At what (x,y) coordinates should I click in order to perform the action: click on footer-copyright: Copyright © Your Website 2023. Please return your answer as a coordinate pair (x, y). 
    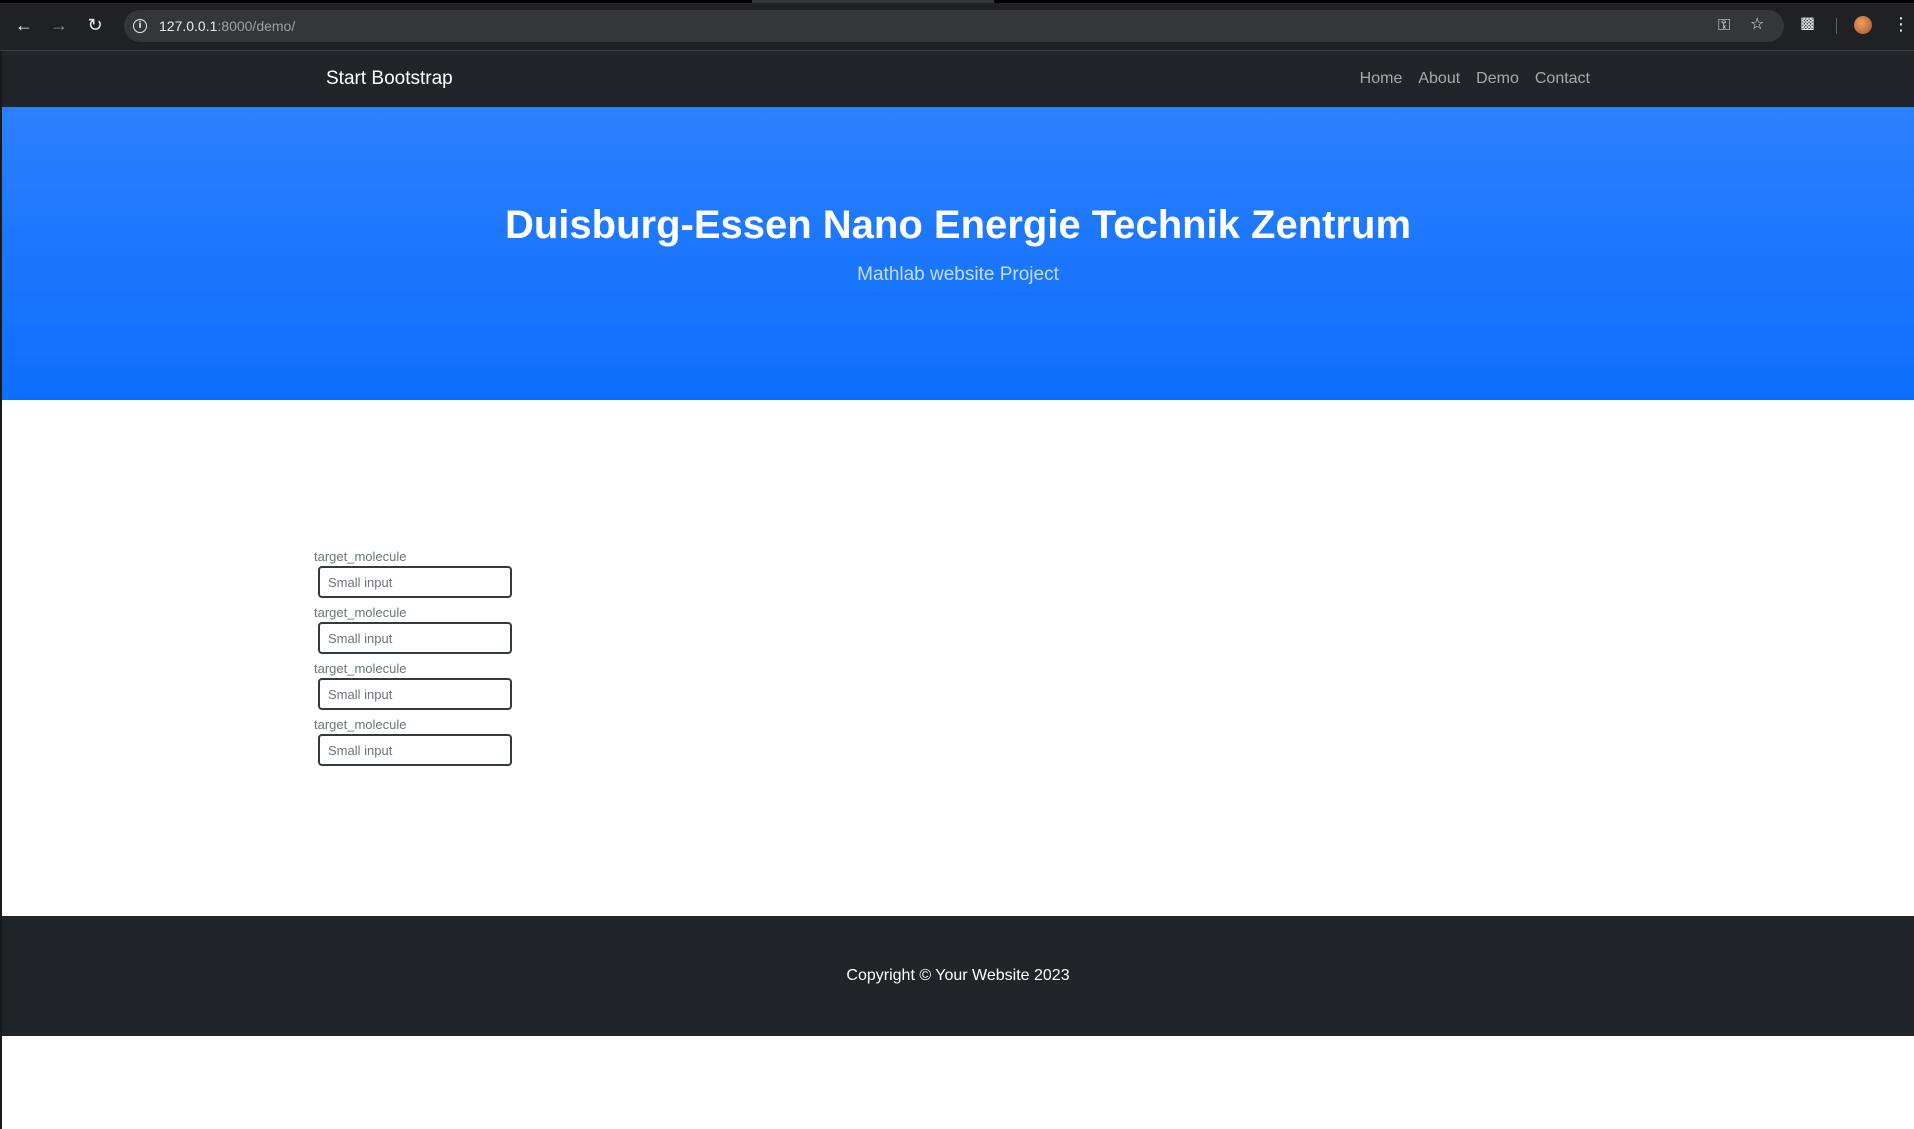
    Looking at the image, I should click on (958, 975).